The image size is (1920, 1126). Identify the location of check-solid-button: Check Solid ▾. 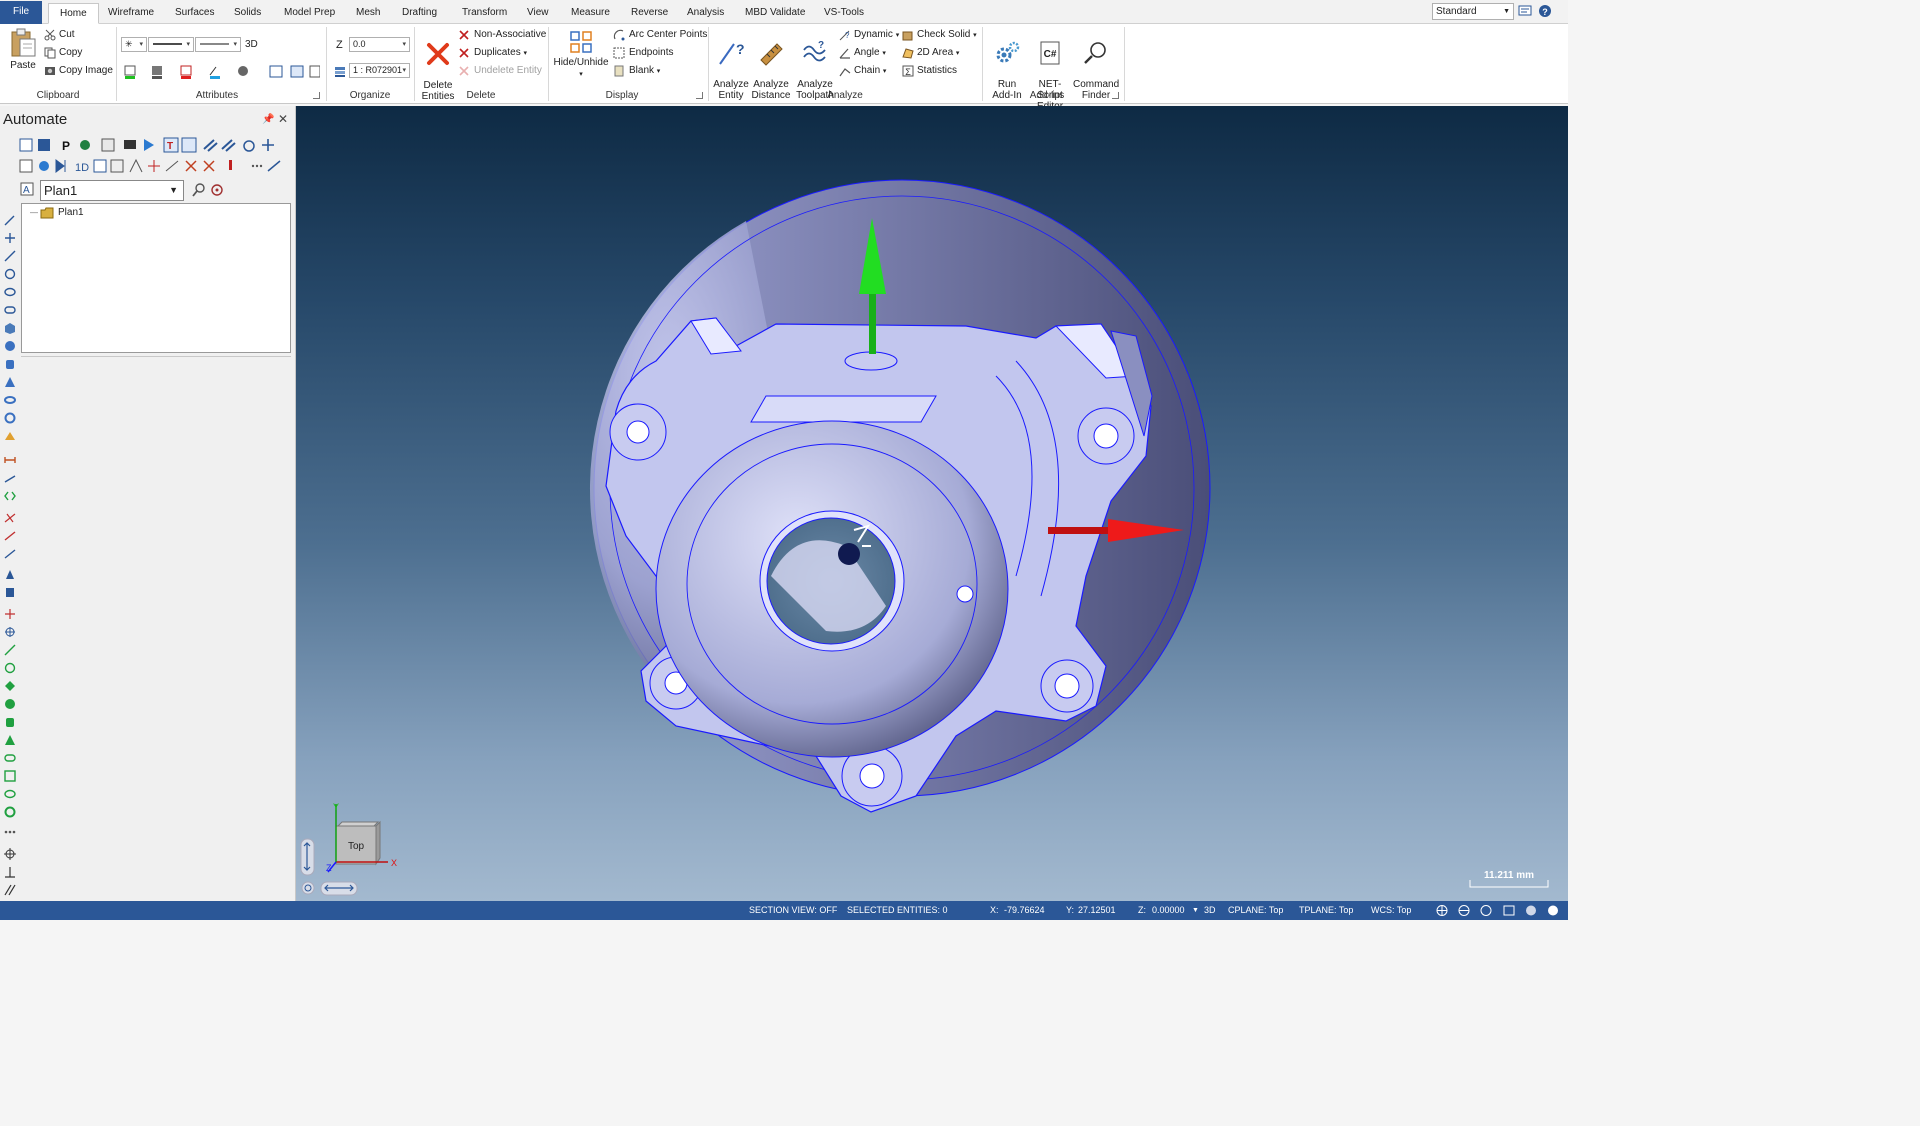
(947, 34).